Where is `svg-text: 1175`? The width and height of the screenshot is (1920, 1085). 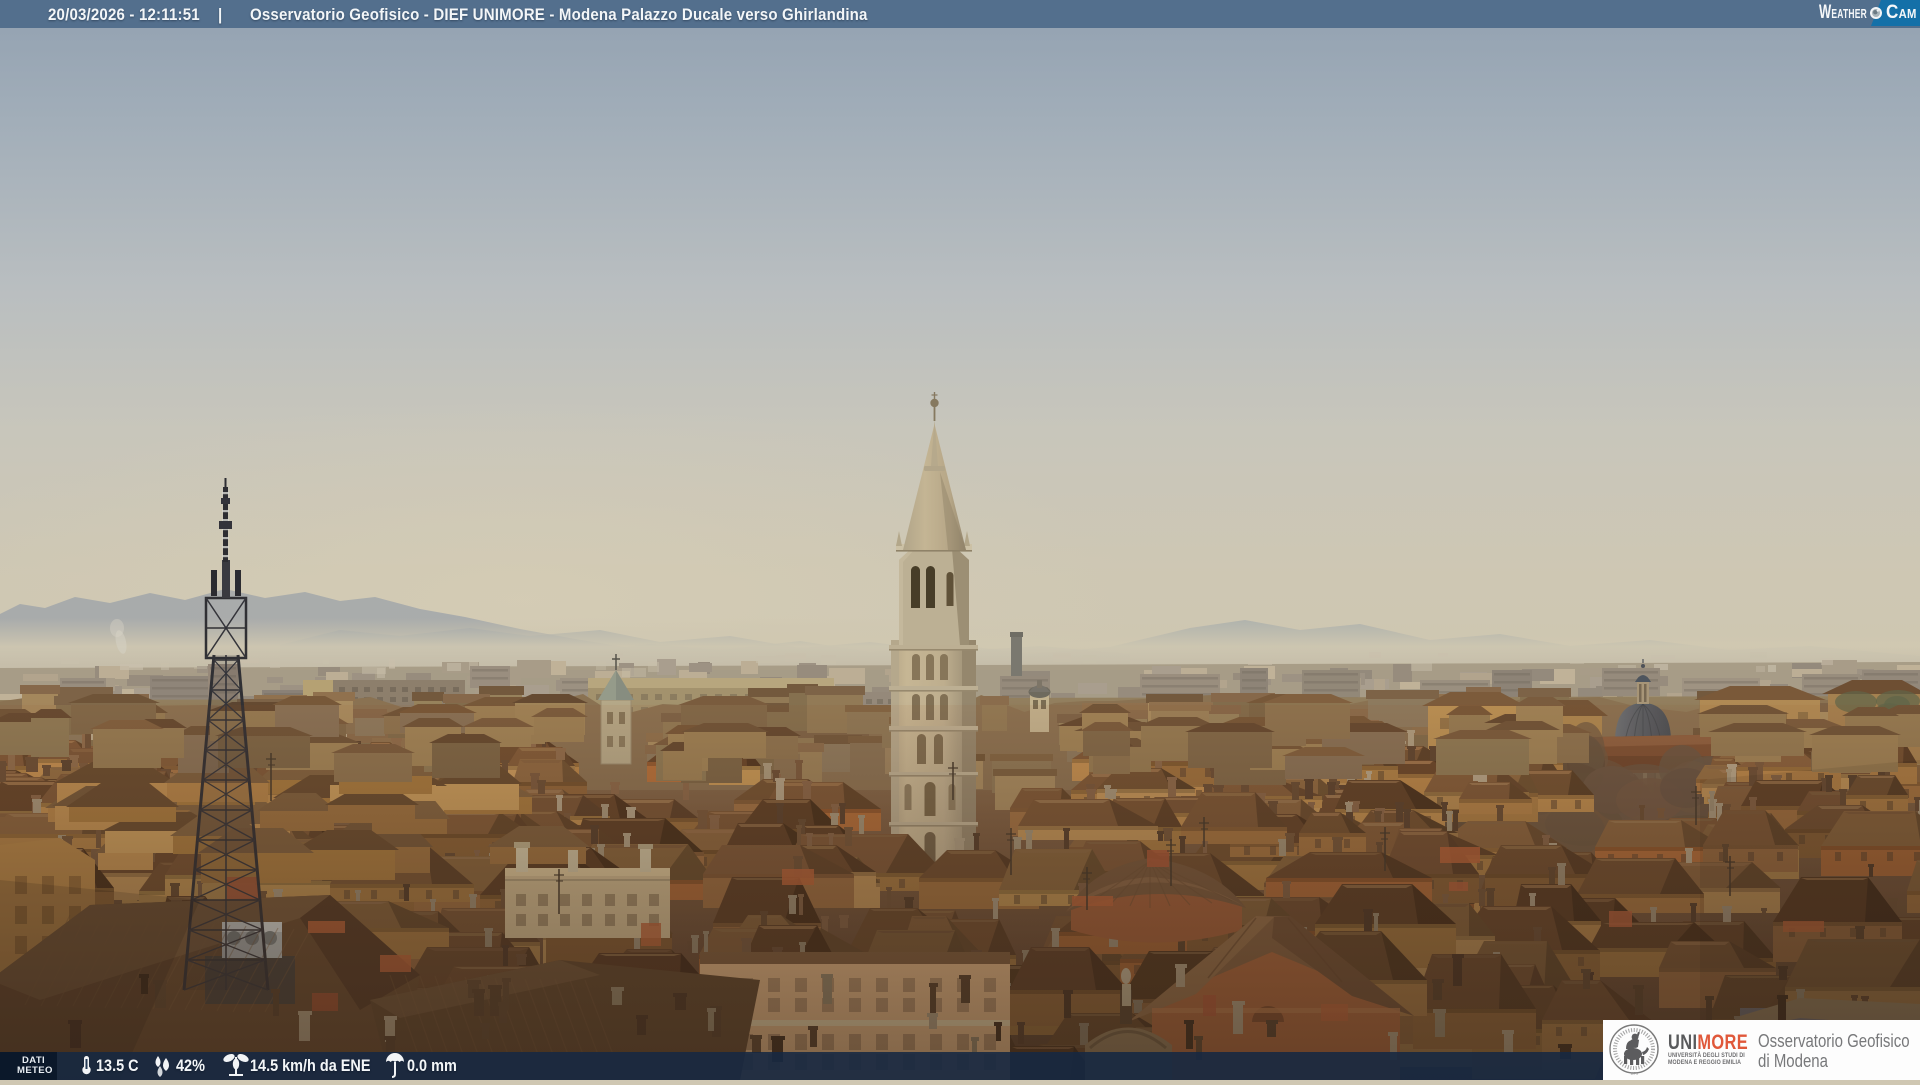
svg-text: 1175 is located at coordinates (1634, 1073).